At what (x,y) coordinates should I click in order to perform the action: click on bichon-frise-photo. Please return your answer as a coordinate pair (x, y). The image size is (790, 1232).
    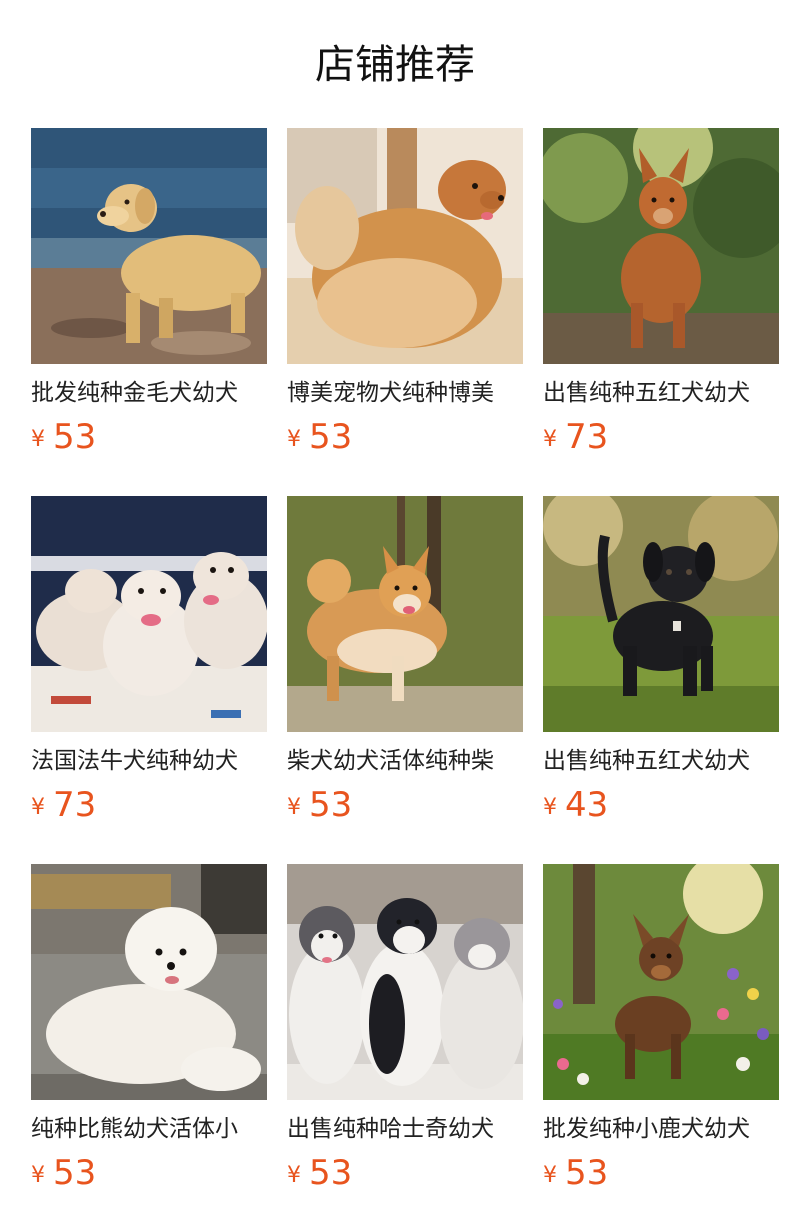
    Looking at the image, I should click on (149, 982).